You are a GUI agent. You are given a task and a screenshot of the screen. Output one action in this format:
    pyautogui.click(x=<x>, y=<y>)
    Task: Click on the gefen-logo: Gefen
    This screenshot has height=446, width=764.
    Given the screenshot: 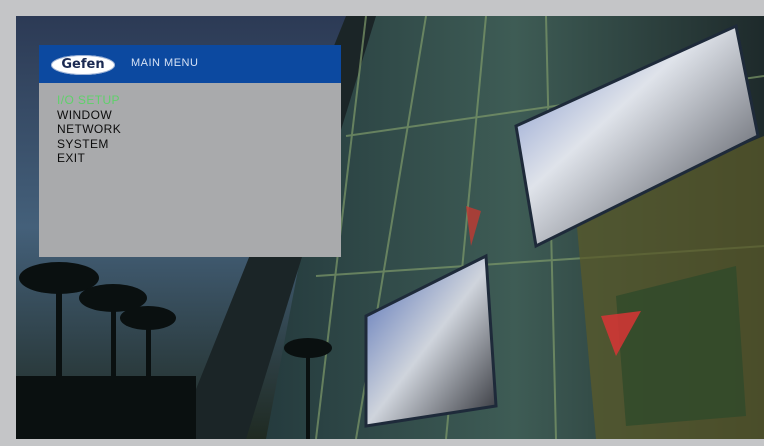 What is the action you would take?
    pyautogui.click(x=83, y=65)
    